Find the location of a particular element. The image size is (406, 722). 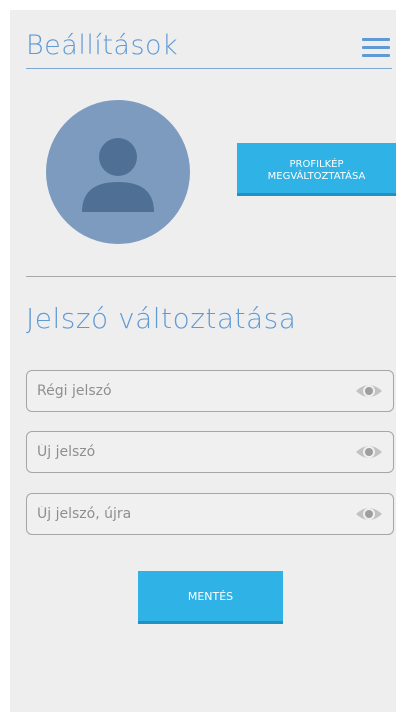

new-password-field is located at coordinates (210, 452).